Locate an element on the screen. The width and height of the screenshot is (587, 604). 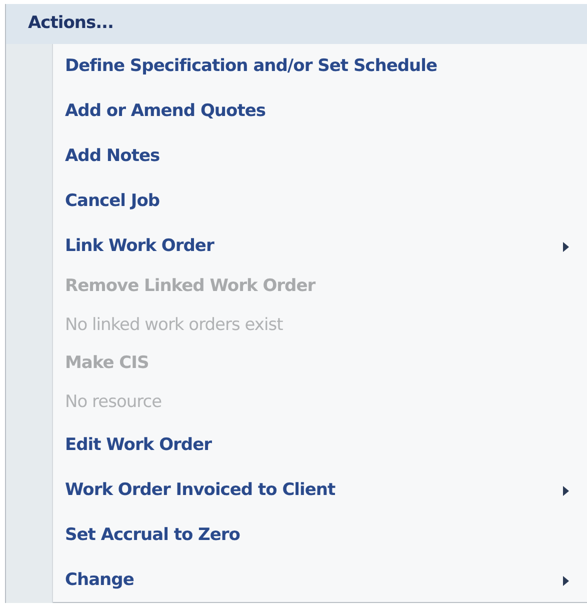
menu-item: Add Notes is located at coordinates (320, 156).